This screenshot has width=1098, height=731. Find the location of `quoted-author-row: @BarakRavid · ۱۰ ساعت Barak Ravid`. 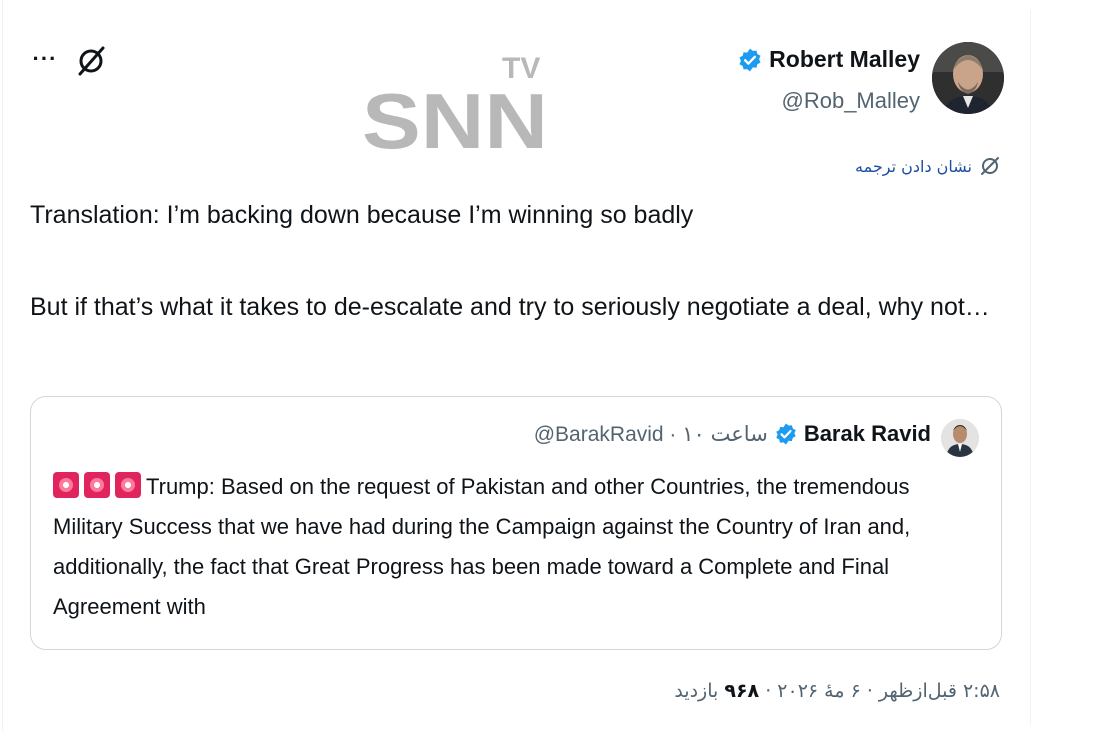

quoted-author-row: @BarakRavid · ۱۰ ساعت Barak Ravid is located at coordinates (732, 434).